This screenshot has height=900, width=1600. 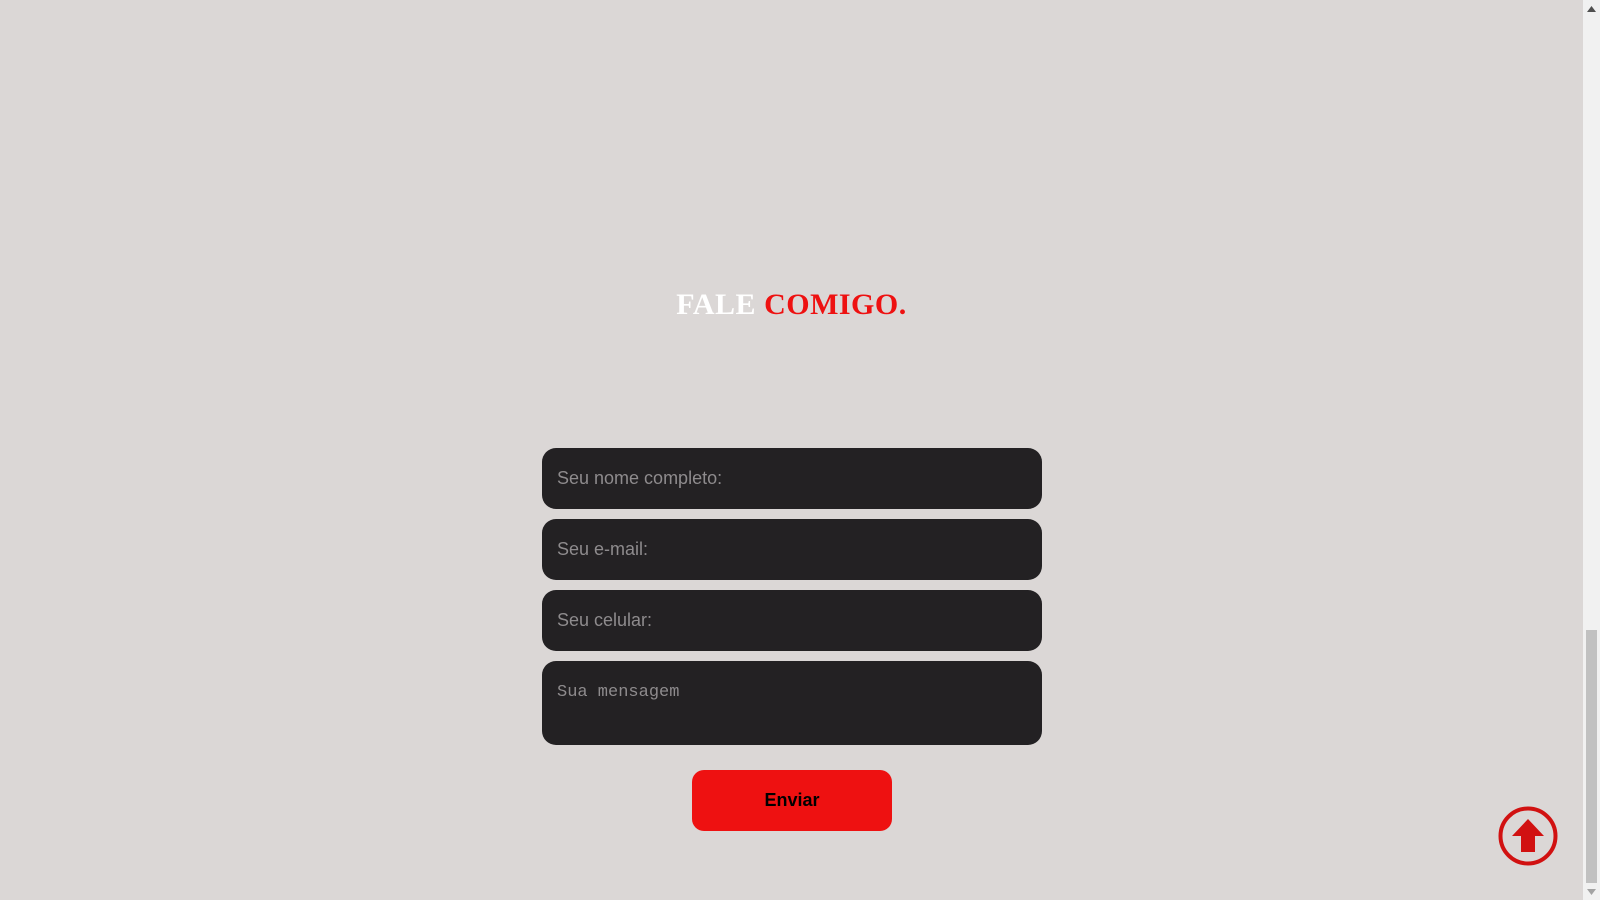 What do you see at coordinates (640, 478) in the screenshot?
I see `name-field-placeholder: Seu nome completo:` at bounding box center [640, 478].